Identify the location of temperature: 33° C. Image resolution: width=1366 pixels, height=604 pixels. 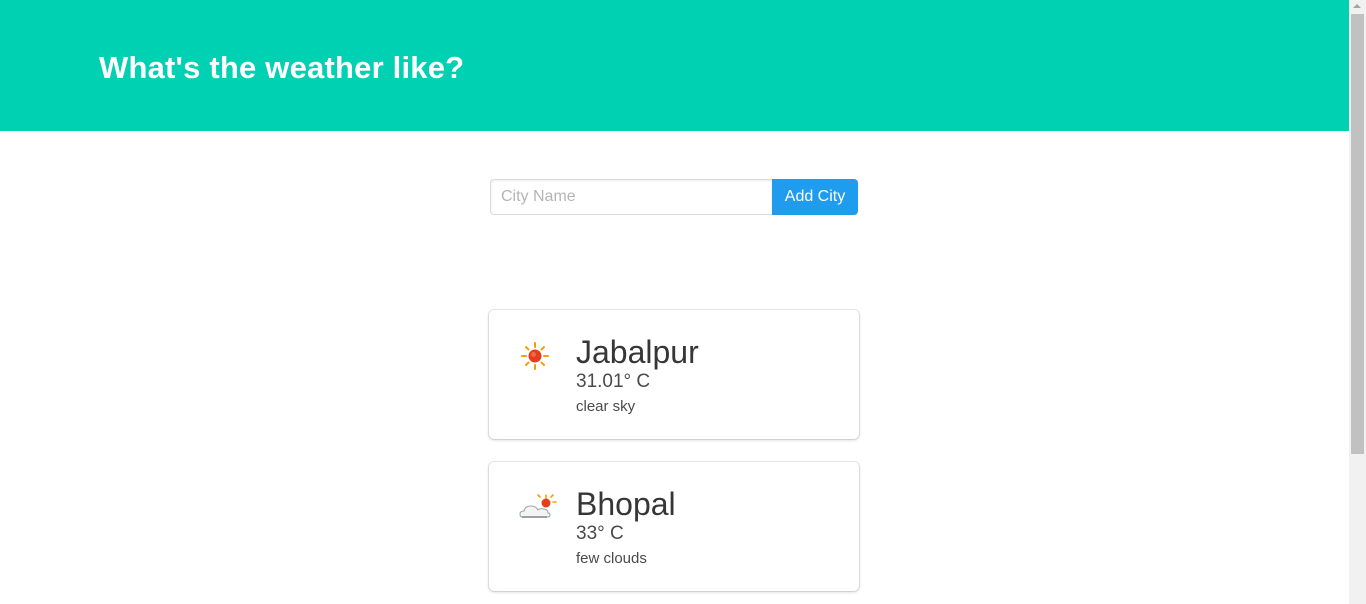
(600, 533).